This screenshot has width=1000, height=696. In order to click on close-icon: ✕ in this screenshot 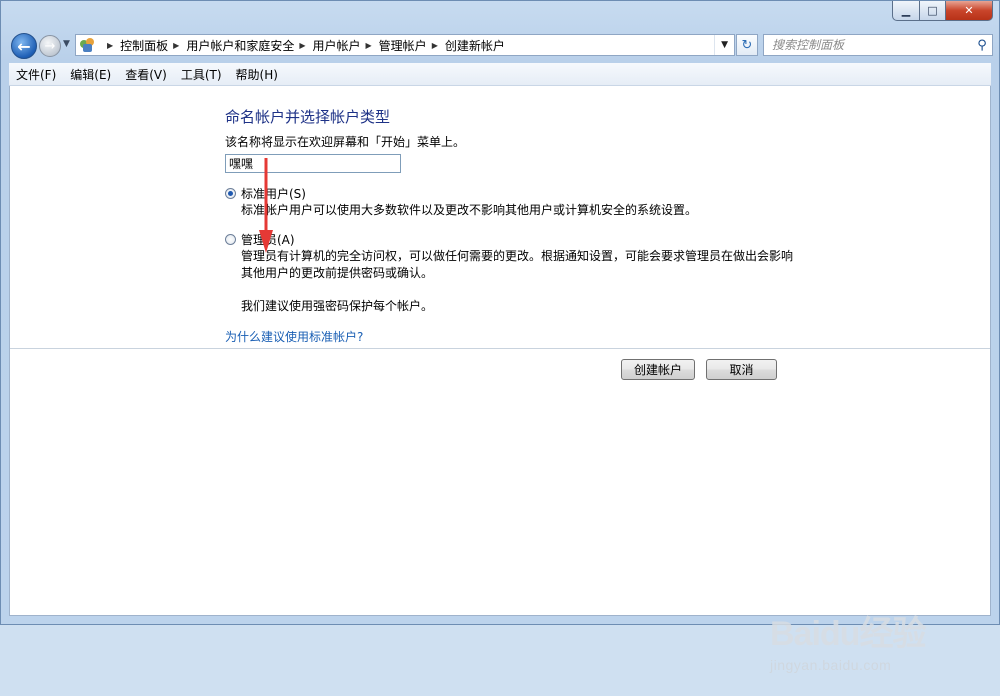, I will do `click(969, 10)`.